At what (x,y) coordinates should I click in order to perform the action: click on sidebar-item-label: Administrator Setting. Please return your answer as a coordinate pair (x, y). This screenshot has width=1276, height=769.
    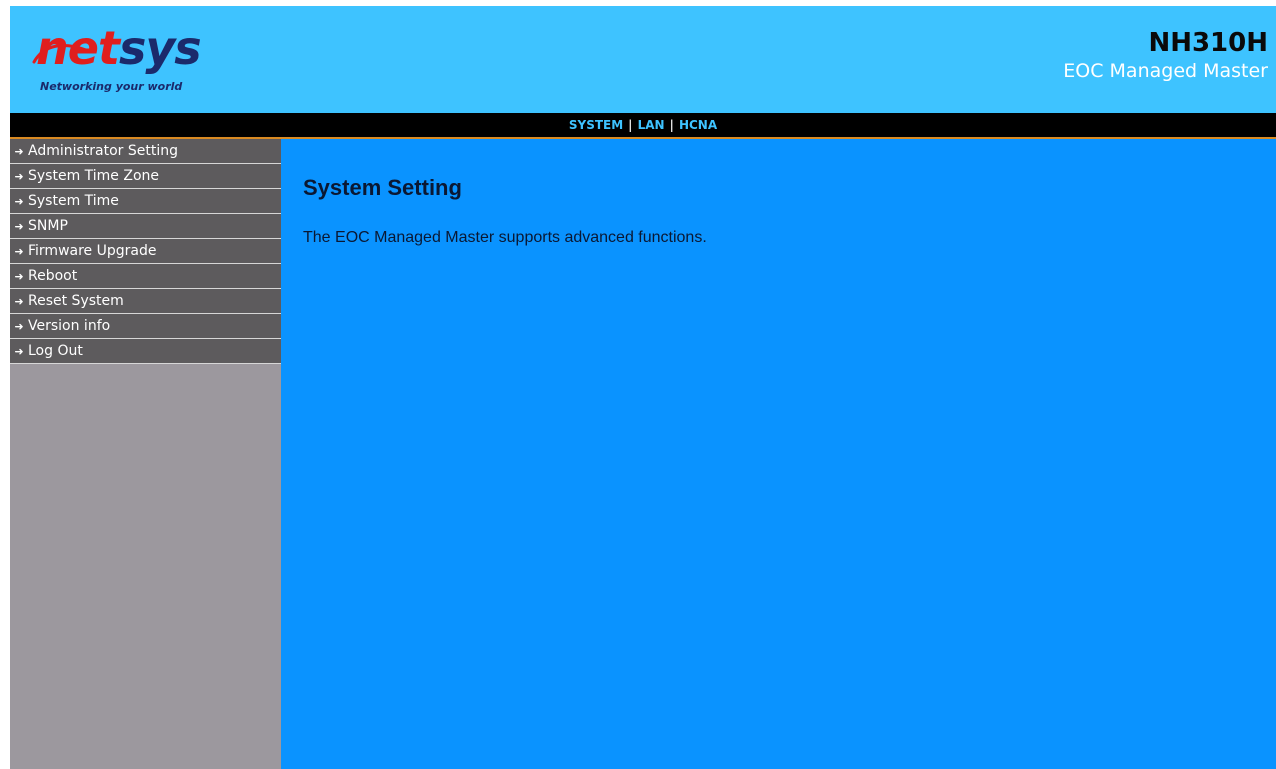
    Looking at the image, I should click on (103, 151).